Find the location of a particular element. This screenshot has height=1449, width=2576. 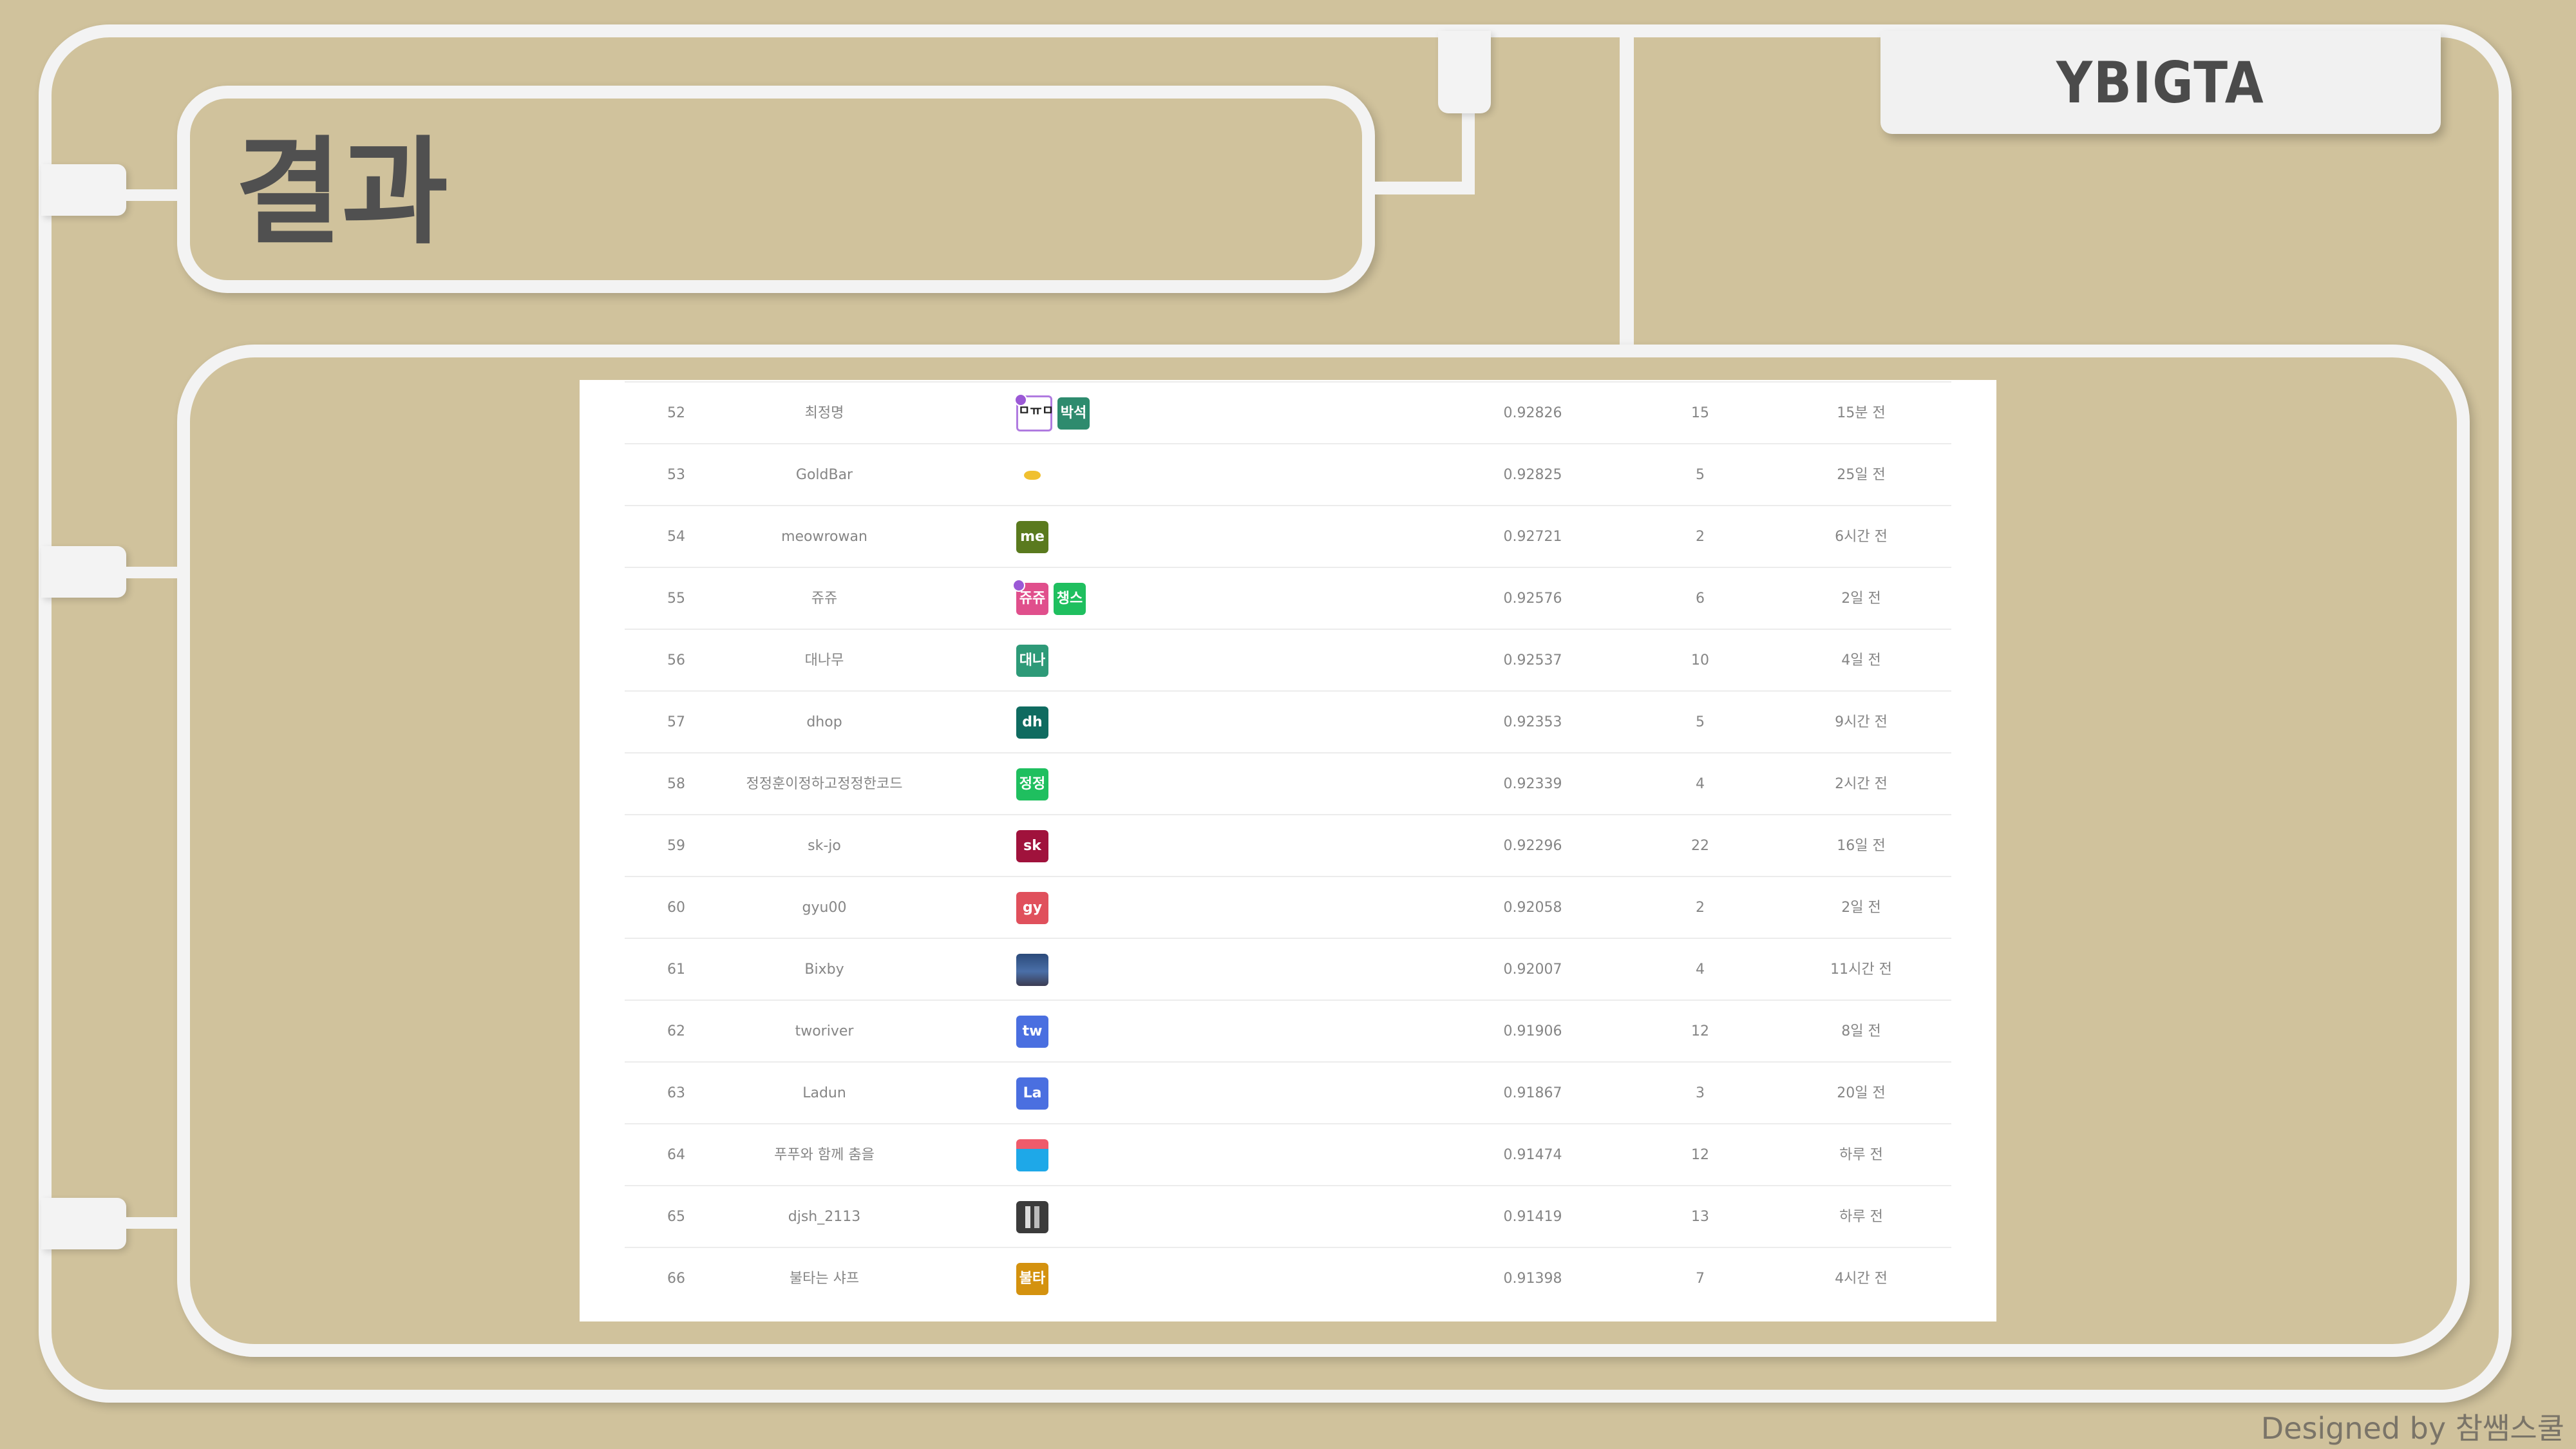

logo: YBIGTA is located at coordinates (2161, 83).